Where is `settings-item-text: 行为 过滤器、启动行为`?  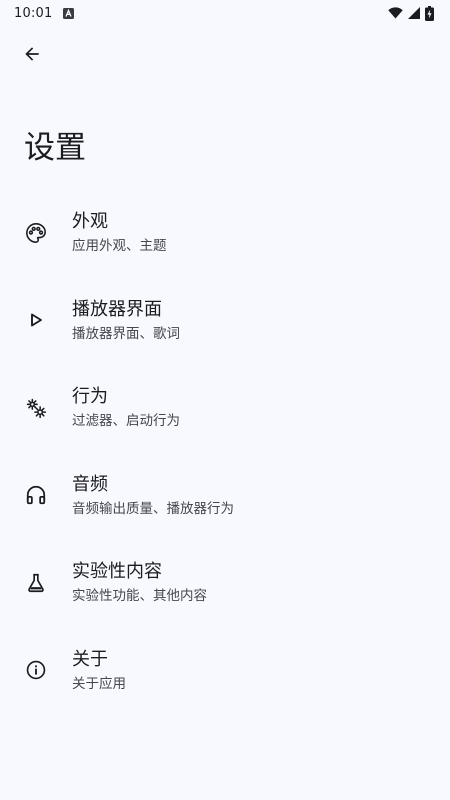 settings-item-text: 行为 过滤器、启动行为 is located at coordinates (126, 407).